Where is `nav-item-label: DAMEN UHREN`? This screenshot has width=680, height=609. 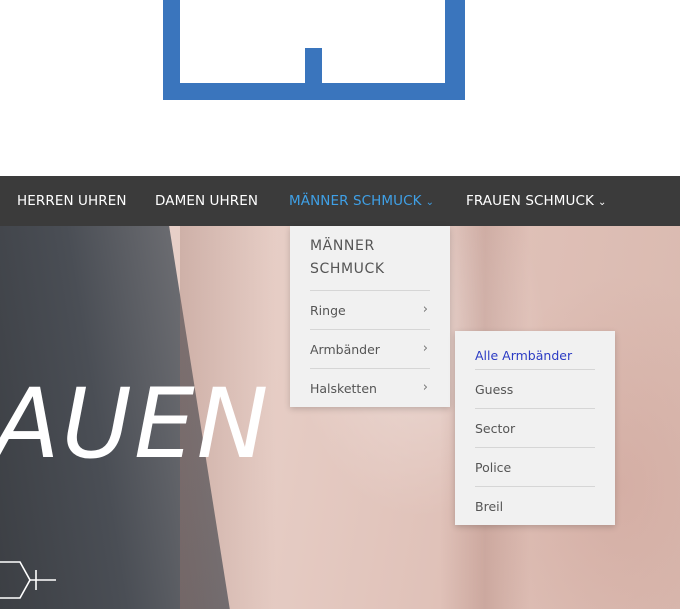 nav-item-label: DAMEN UHREN is located at coordinates (207, 201).